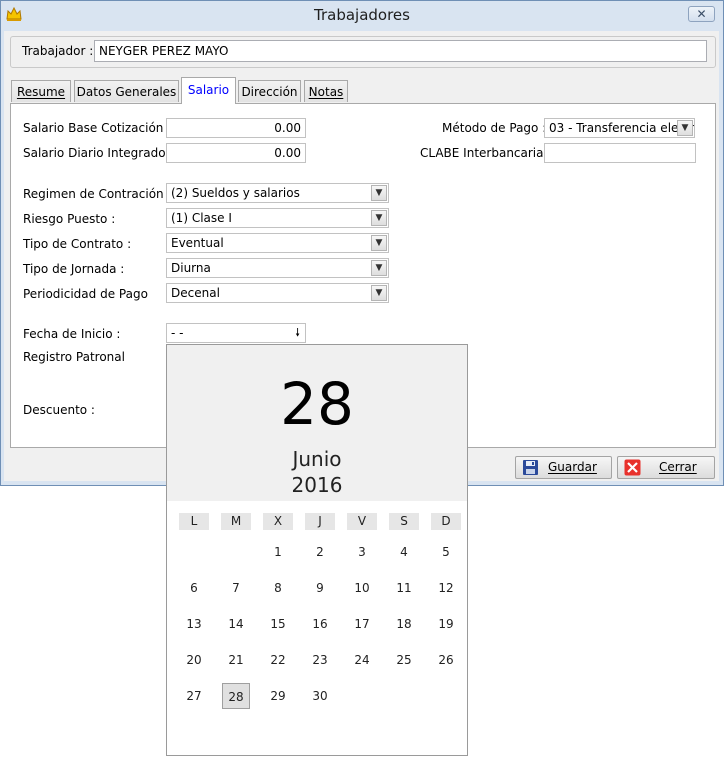  Describe the element at coordinates (362, 624) in the screenshot. I see `calendar-day: 17` at that location.